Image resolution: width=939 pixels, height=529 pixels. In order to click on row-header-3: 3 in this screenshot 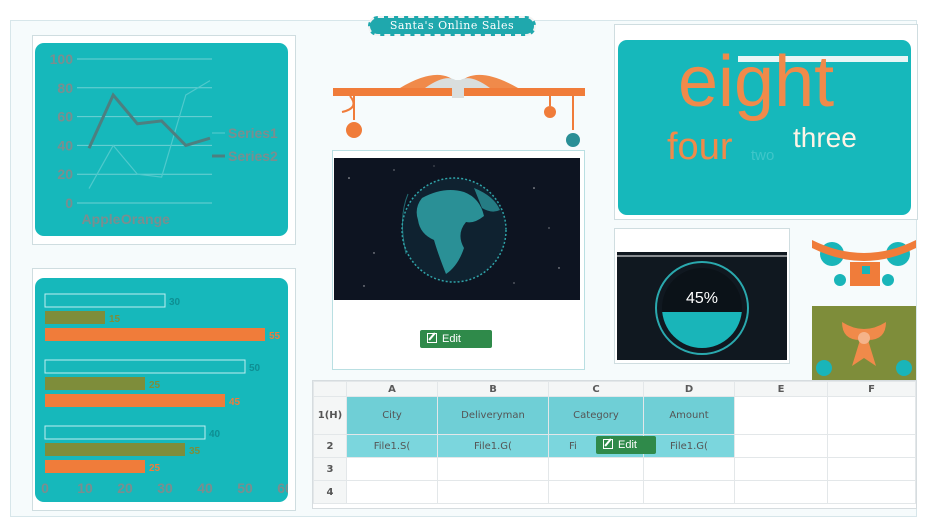, I will do `click(330, 469)`.